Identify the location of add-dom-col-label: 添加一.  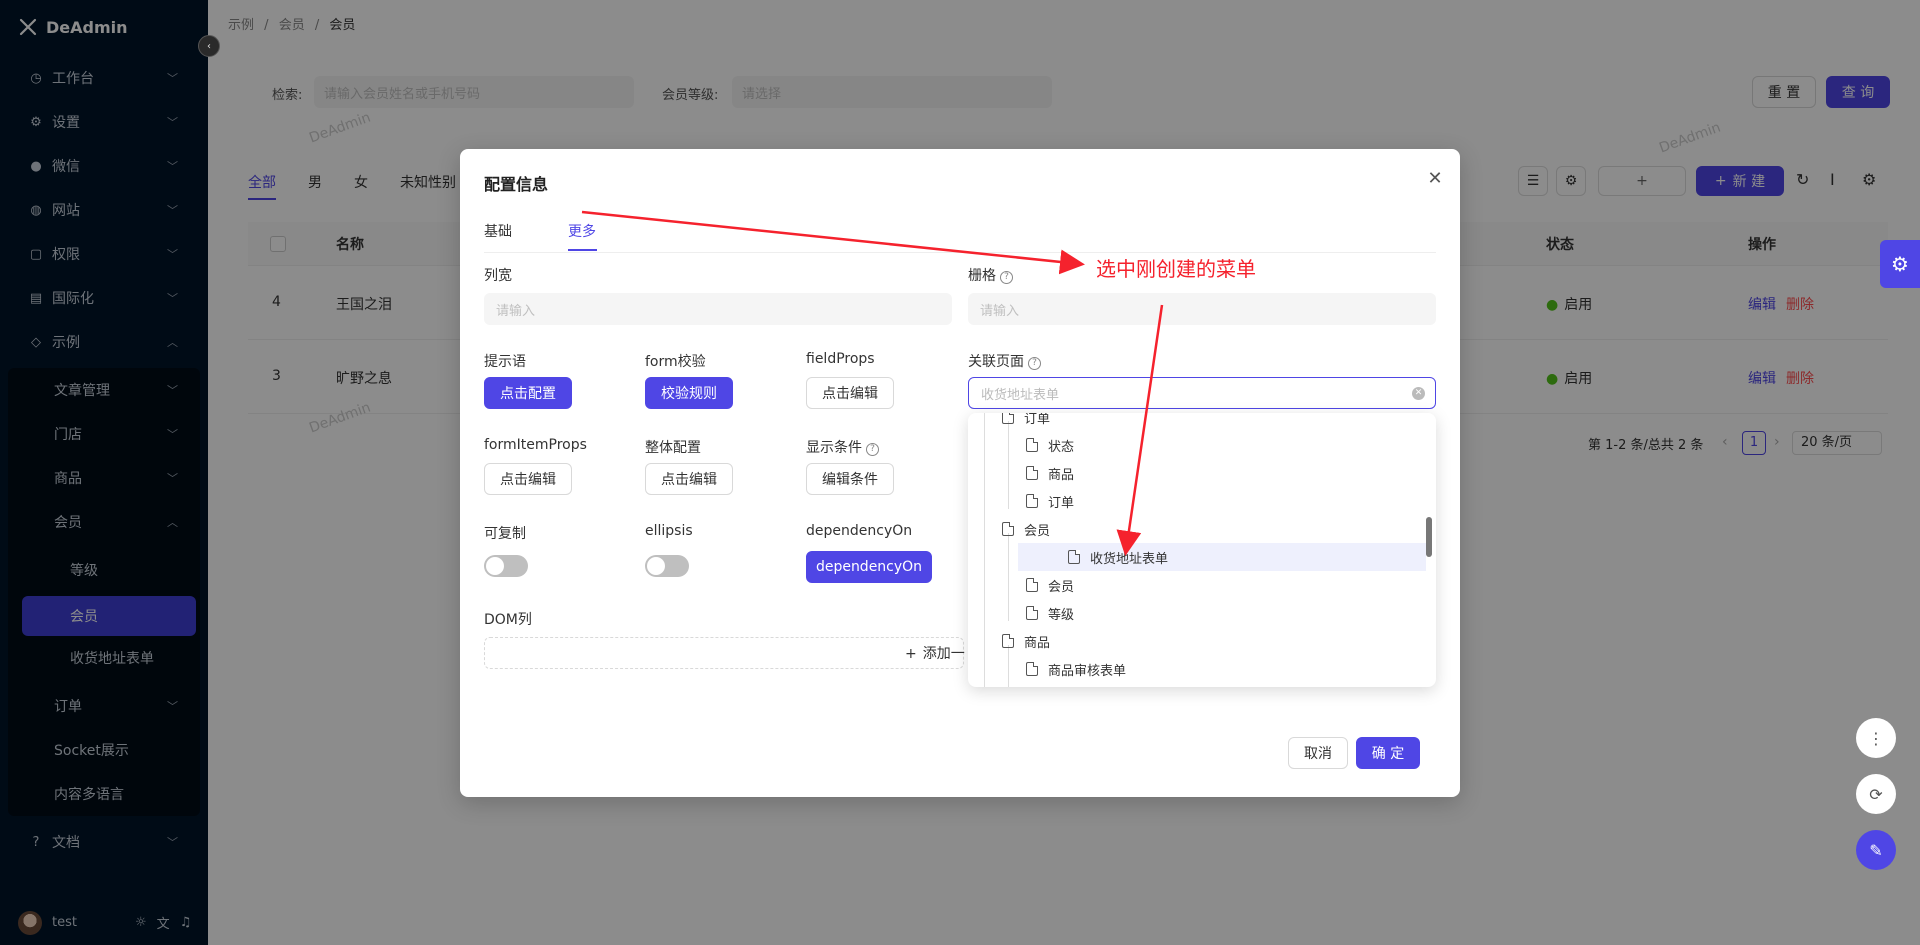
(943, 654).